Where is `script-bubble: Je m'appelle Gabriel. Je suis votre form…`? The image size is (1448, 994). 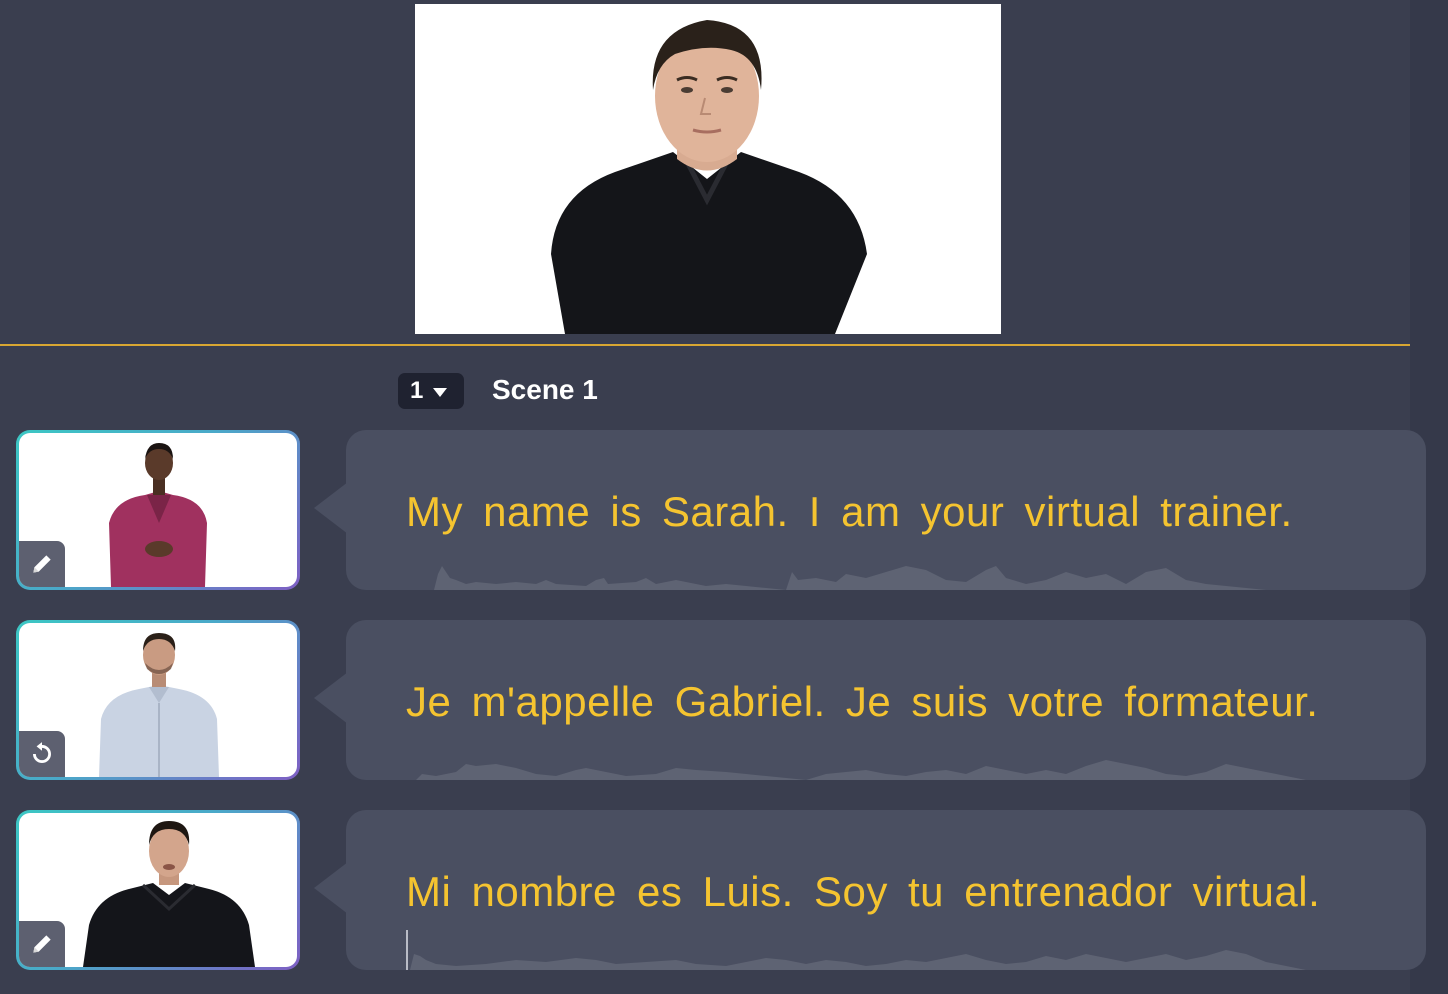
script-bubble: Je m'appelle Gabriel. Je suis votre form… is located at coordinates (886, 700).